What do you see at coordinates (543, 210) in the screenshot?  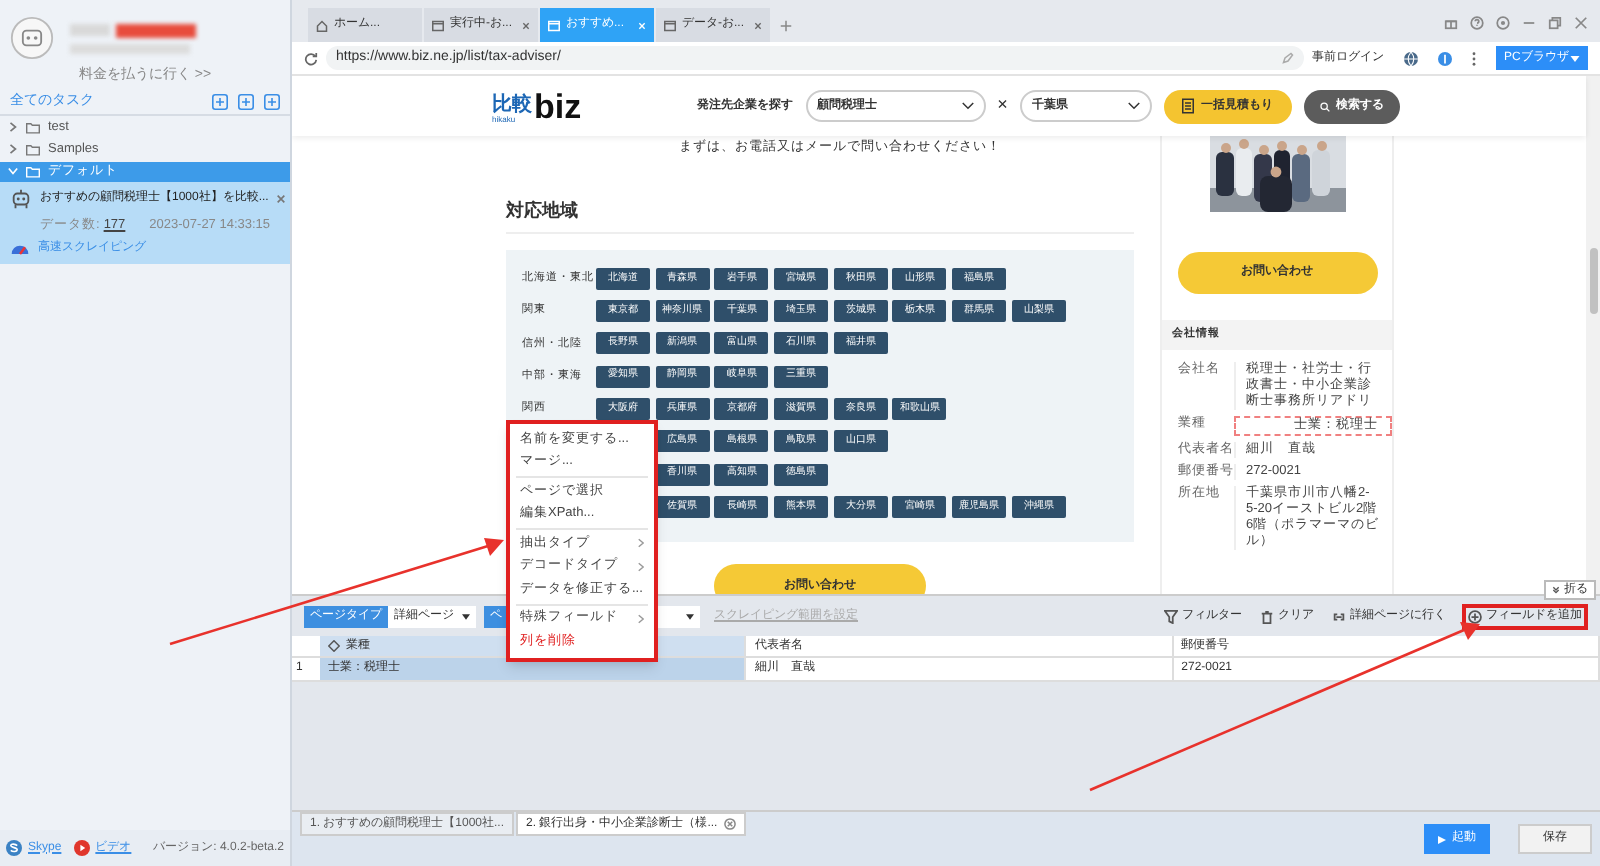 I see `section-heading: 対応地域` at bounding box center [543, 210].